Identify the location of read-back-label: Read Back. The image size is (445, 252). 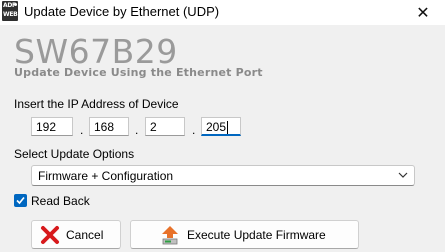
(60, 201).